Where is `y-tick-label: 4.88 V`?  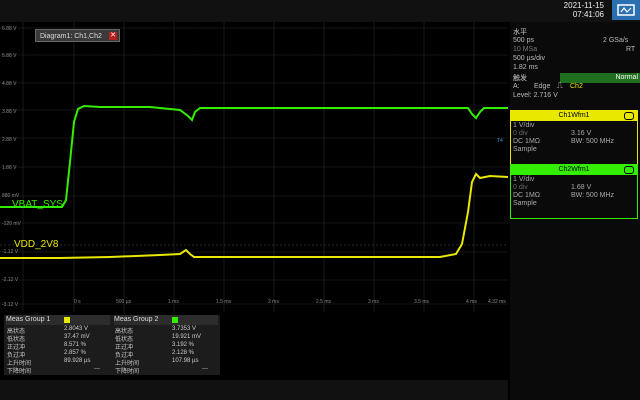 y-tick-label: 4.88 V is located at coordinates (9, 84).